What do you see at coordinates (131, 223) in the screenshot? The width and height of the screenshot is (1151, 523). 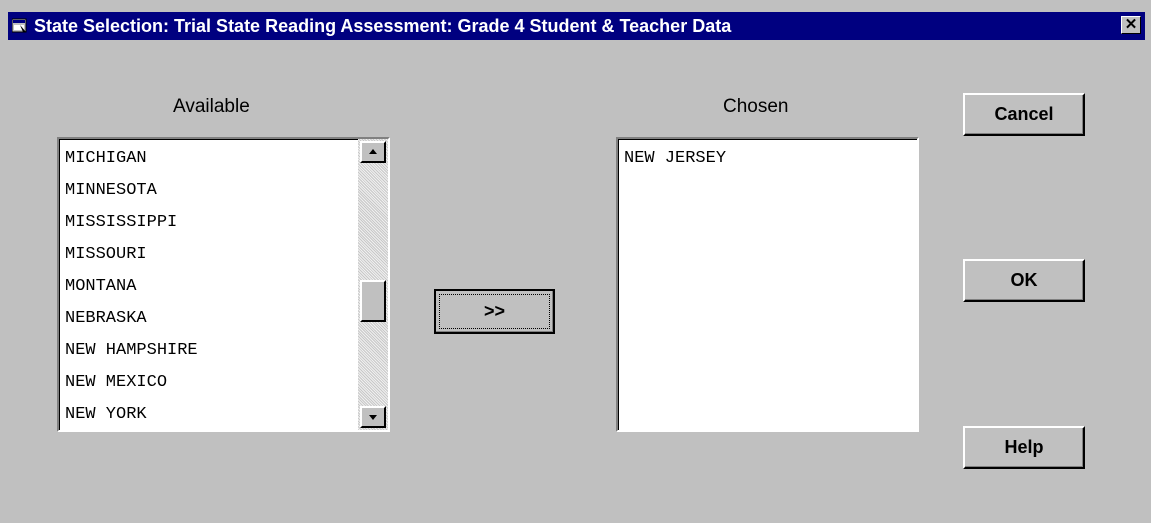 I see `list-item: MISSISSIPPI` at bounding box center [131, 223].